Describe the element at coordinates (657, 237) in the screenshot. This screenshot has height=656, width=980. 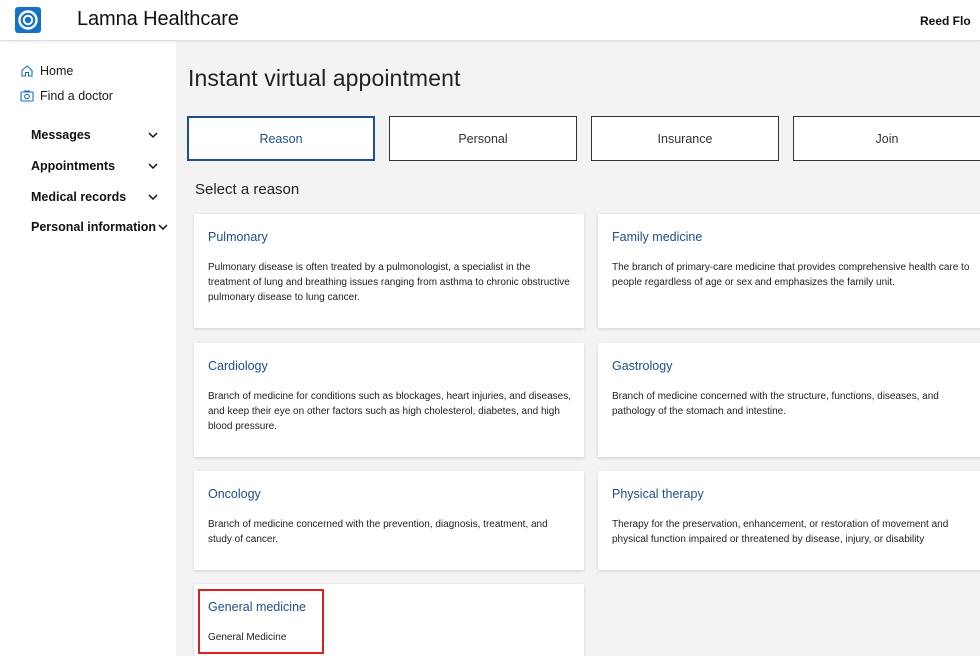
I see `card-title: Family medicine` at that location.